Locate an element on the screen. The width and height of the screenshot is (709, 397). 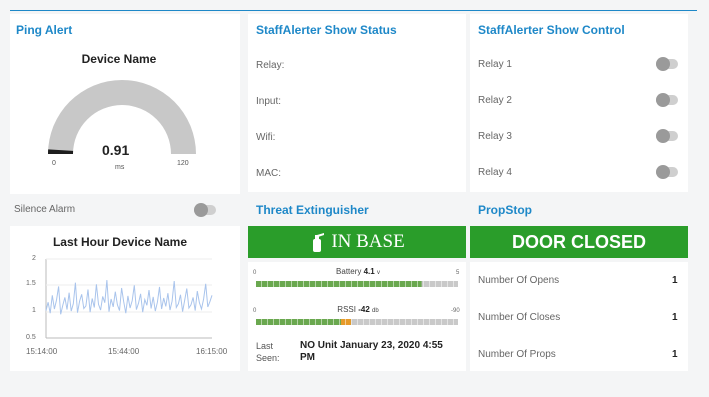
silence-alarm-toggle is located at coordinates (205, 210).